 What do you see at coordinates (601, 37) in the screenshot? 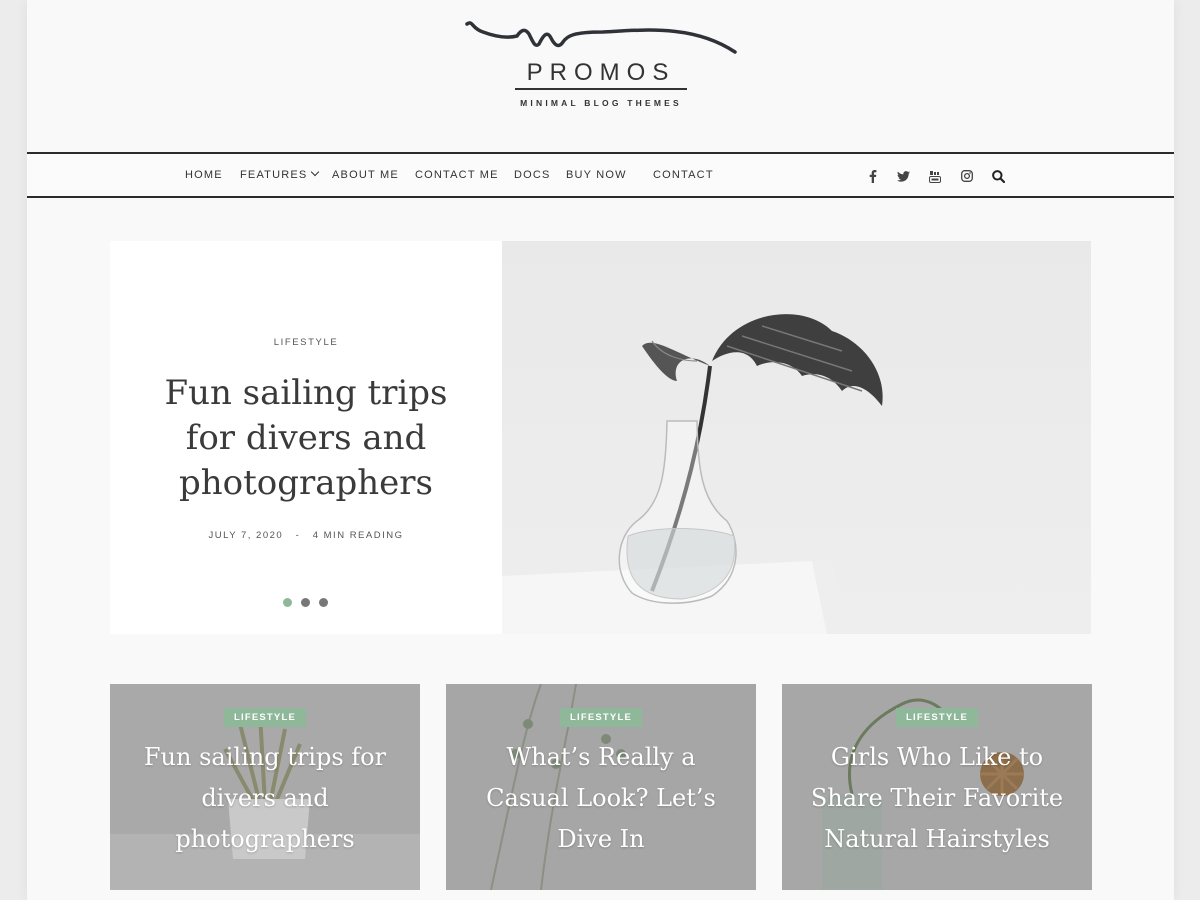
I see `logo-swoosh-icon` at bounding box center [601, 37].